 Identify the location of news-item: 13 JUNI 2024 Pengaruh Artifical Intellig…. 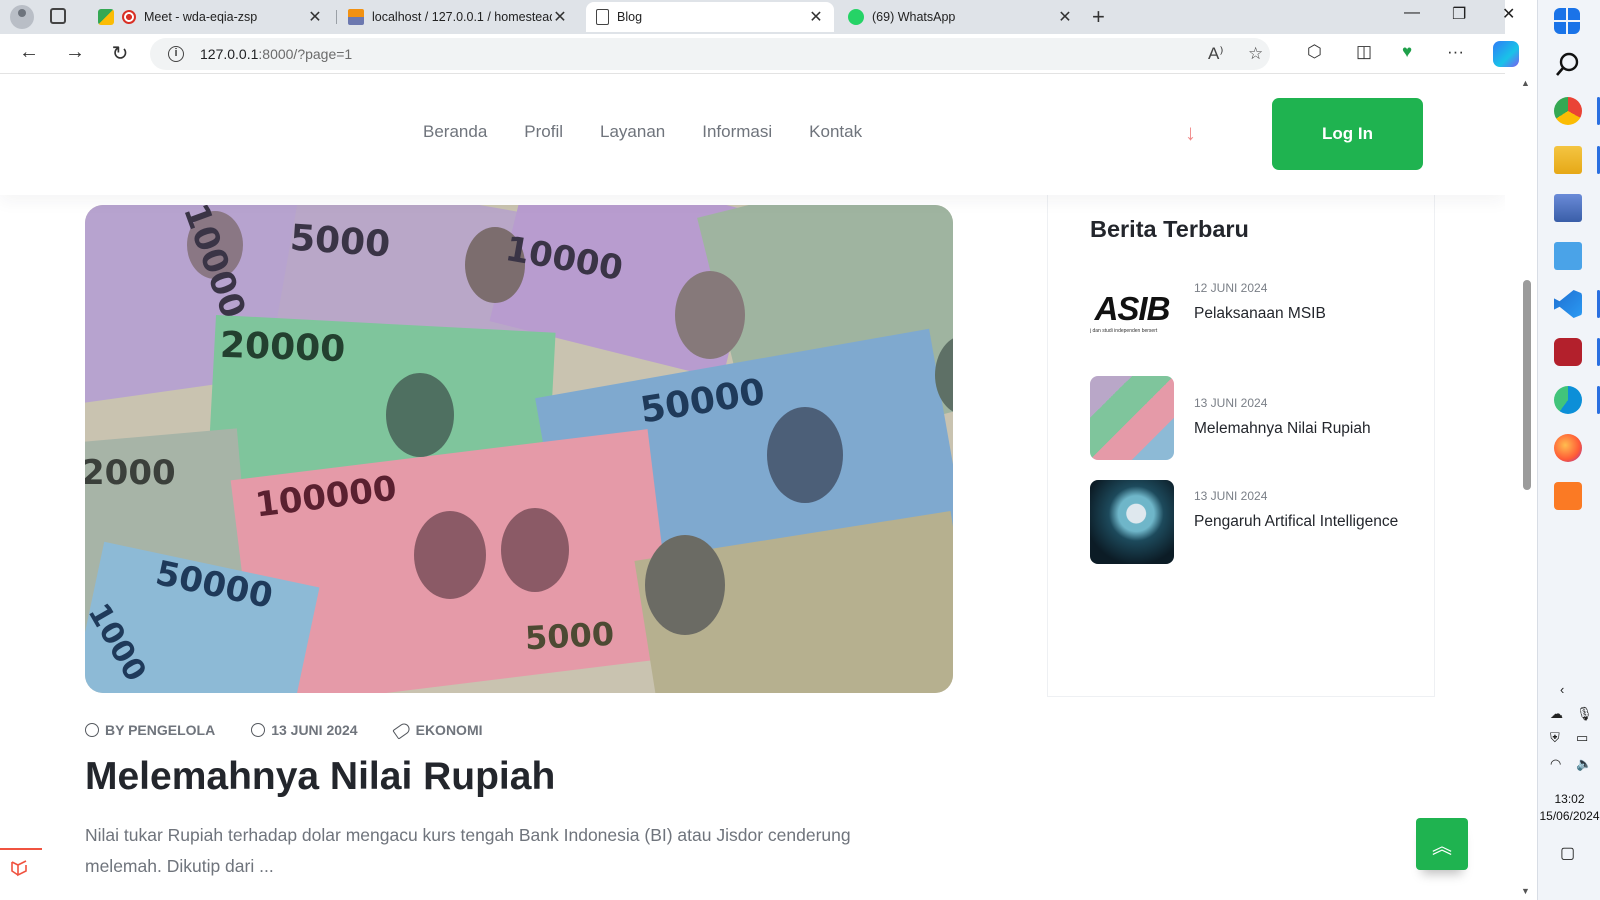
(1255, 522).